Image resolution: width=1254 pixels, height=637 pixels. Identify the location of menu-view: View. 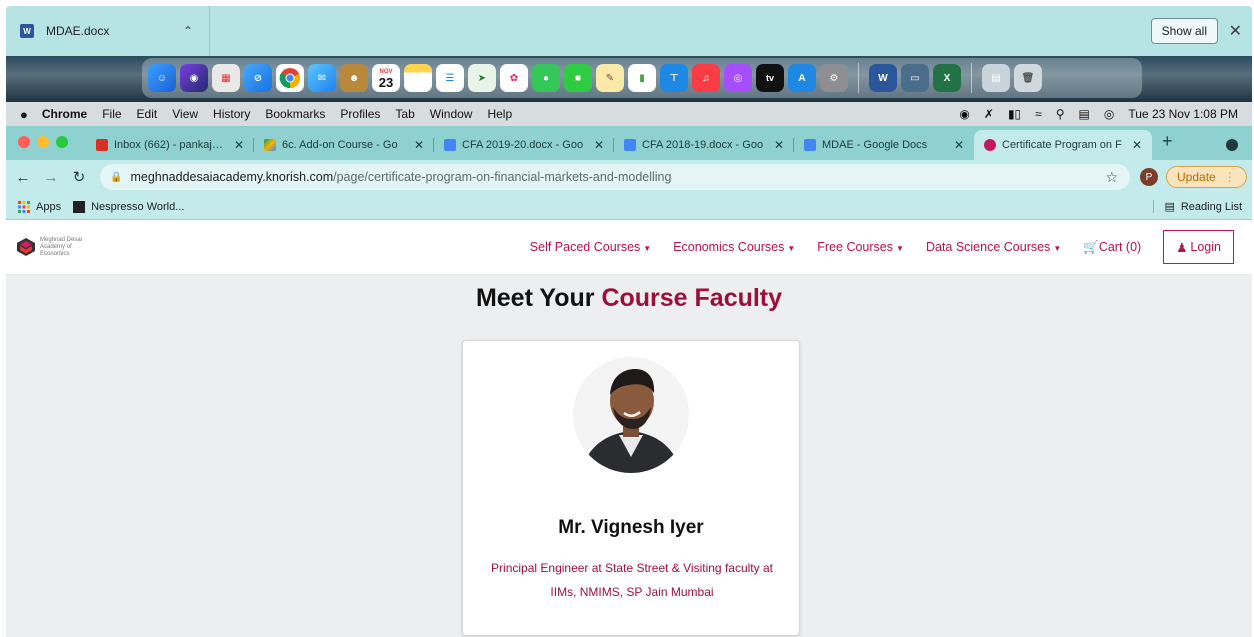
(185, 114).